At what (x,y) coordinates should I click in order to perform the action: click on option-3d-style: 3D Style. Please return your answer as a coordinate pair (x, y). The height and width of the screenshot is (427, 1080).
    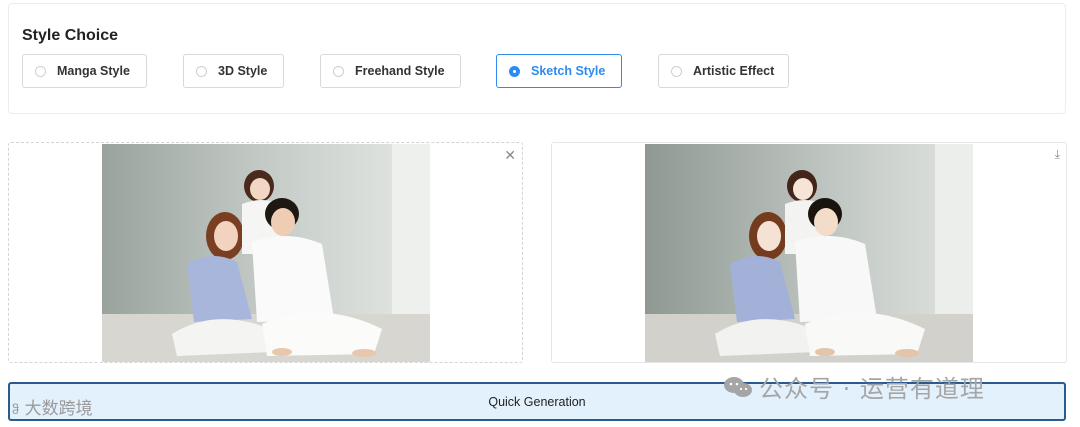
    Looking at the image, I should click on (233, 71).